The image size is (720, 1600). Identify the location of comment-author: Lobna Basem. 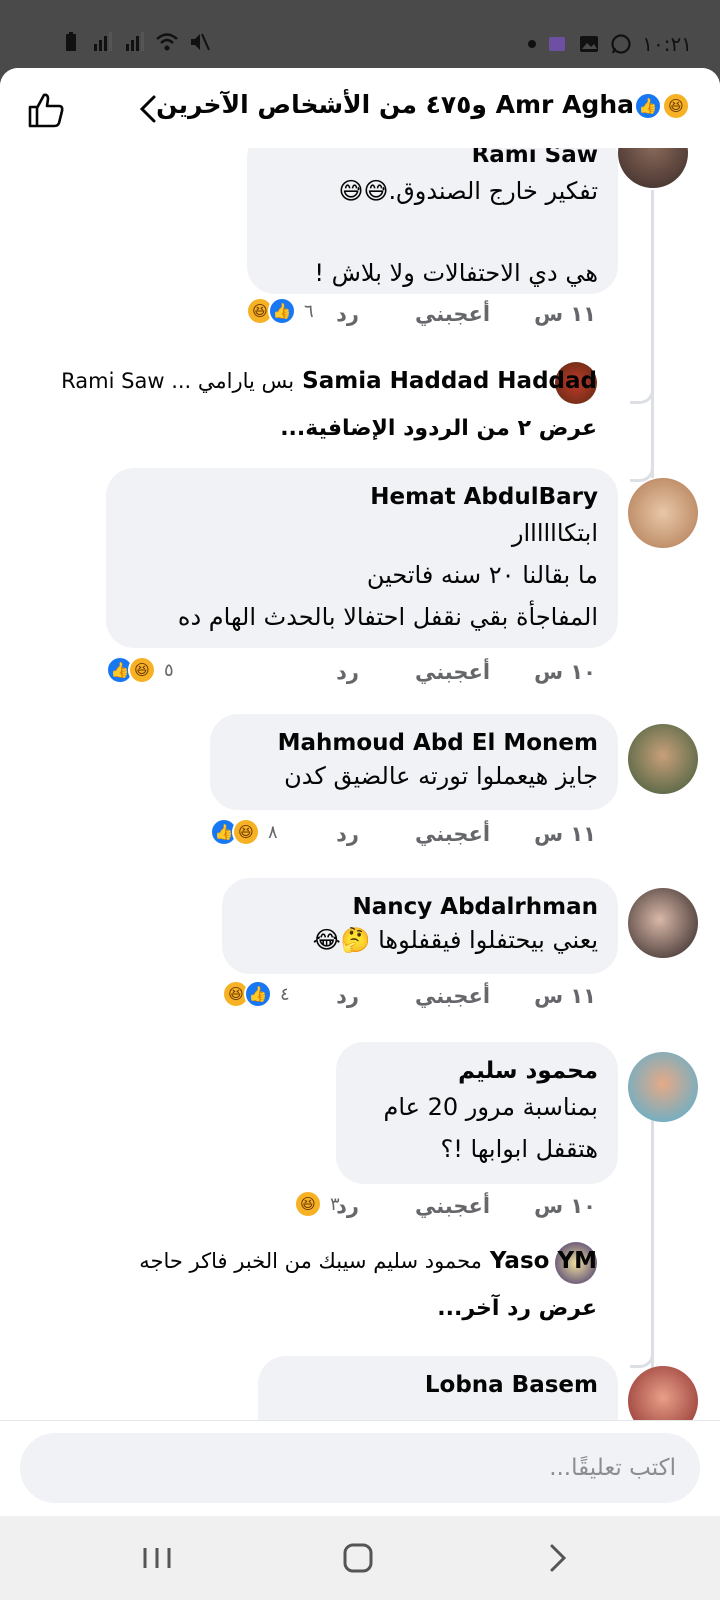
(438, 1385).